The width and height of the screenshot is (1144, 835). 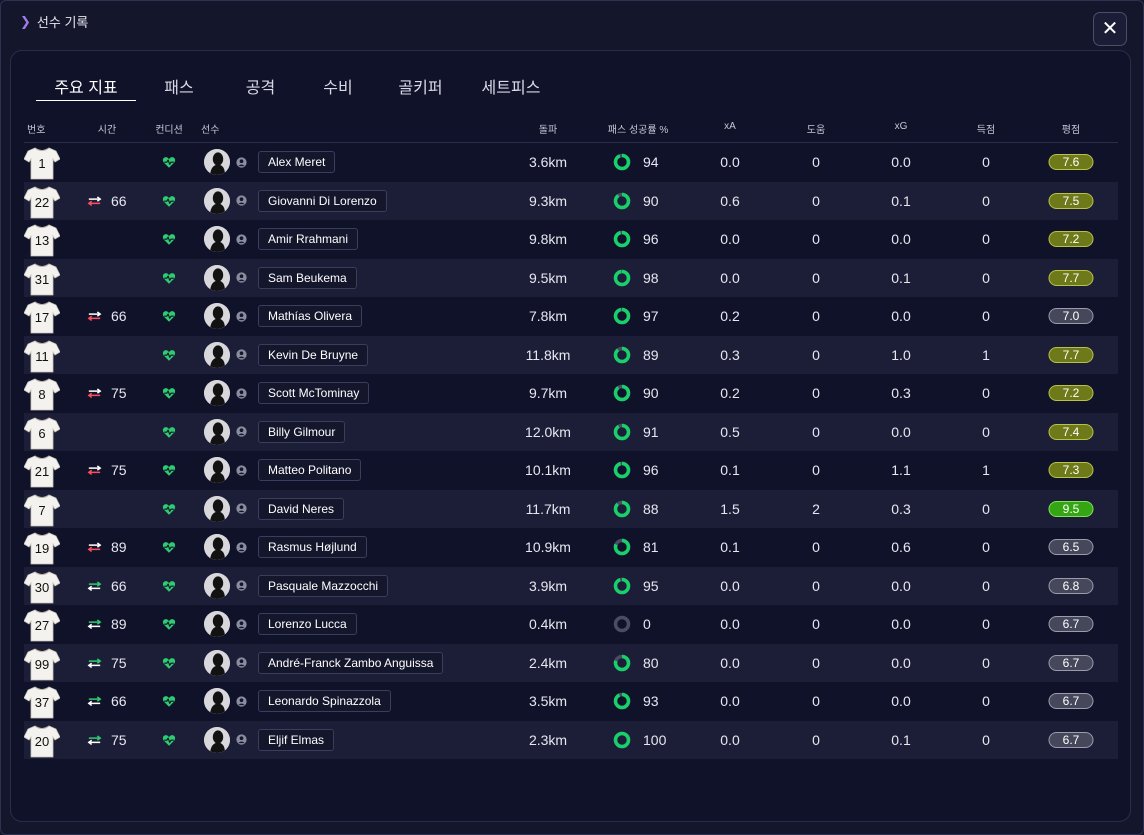 I want to click on col-xg: xG, so click(x=901, y=126).